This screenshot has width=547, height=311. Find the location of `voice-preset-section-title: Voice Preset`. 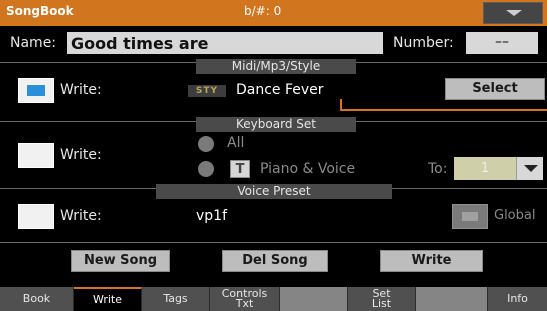

voice-preset-section-title: Voice Preset is located at coordinates (274, 191).